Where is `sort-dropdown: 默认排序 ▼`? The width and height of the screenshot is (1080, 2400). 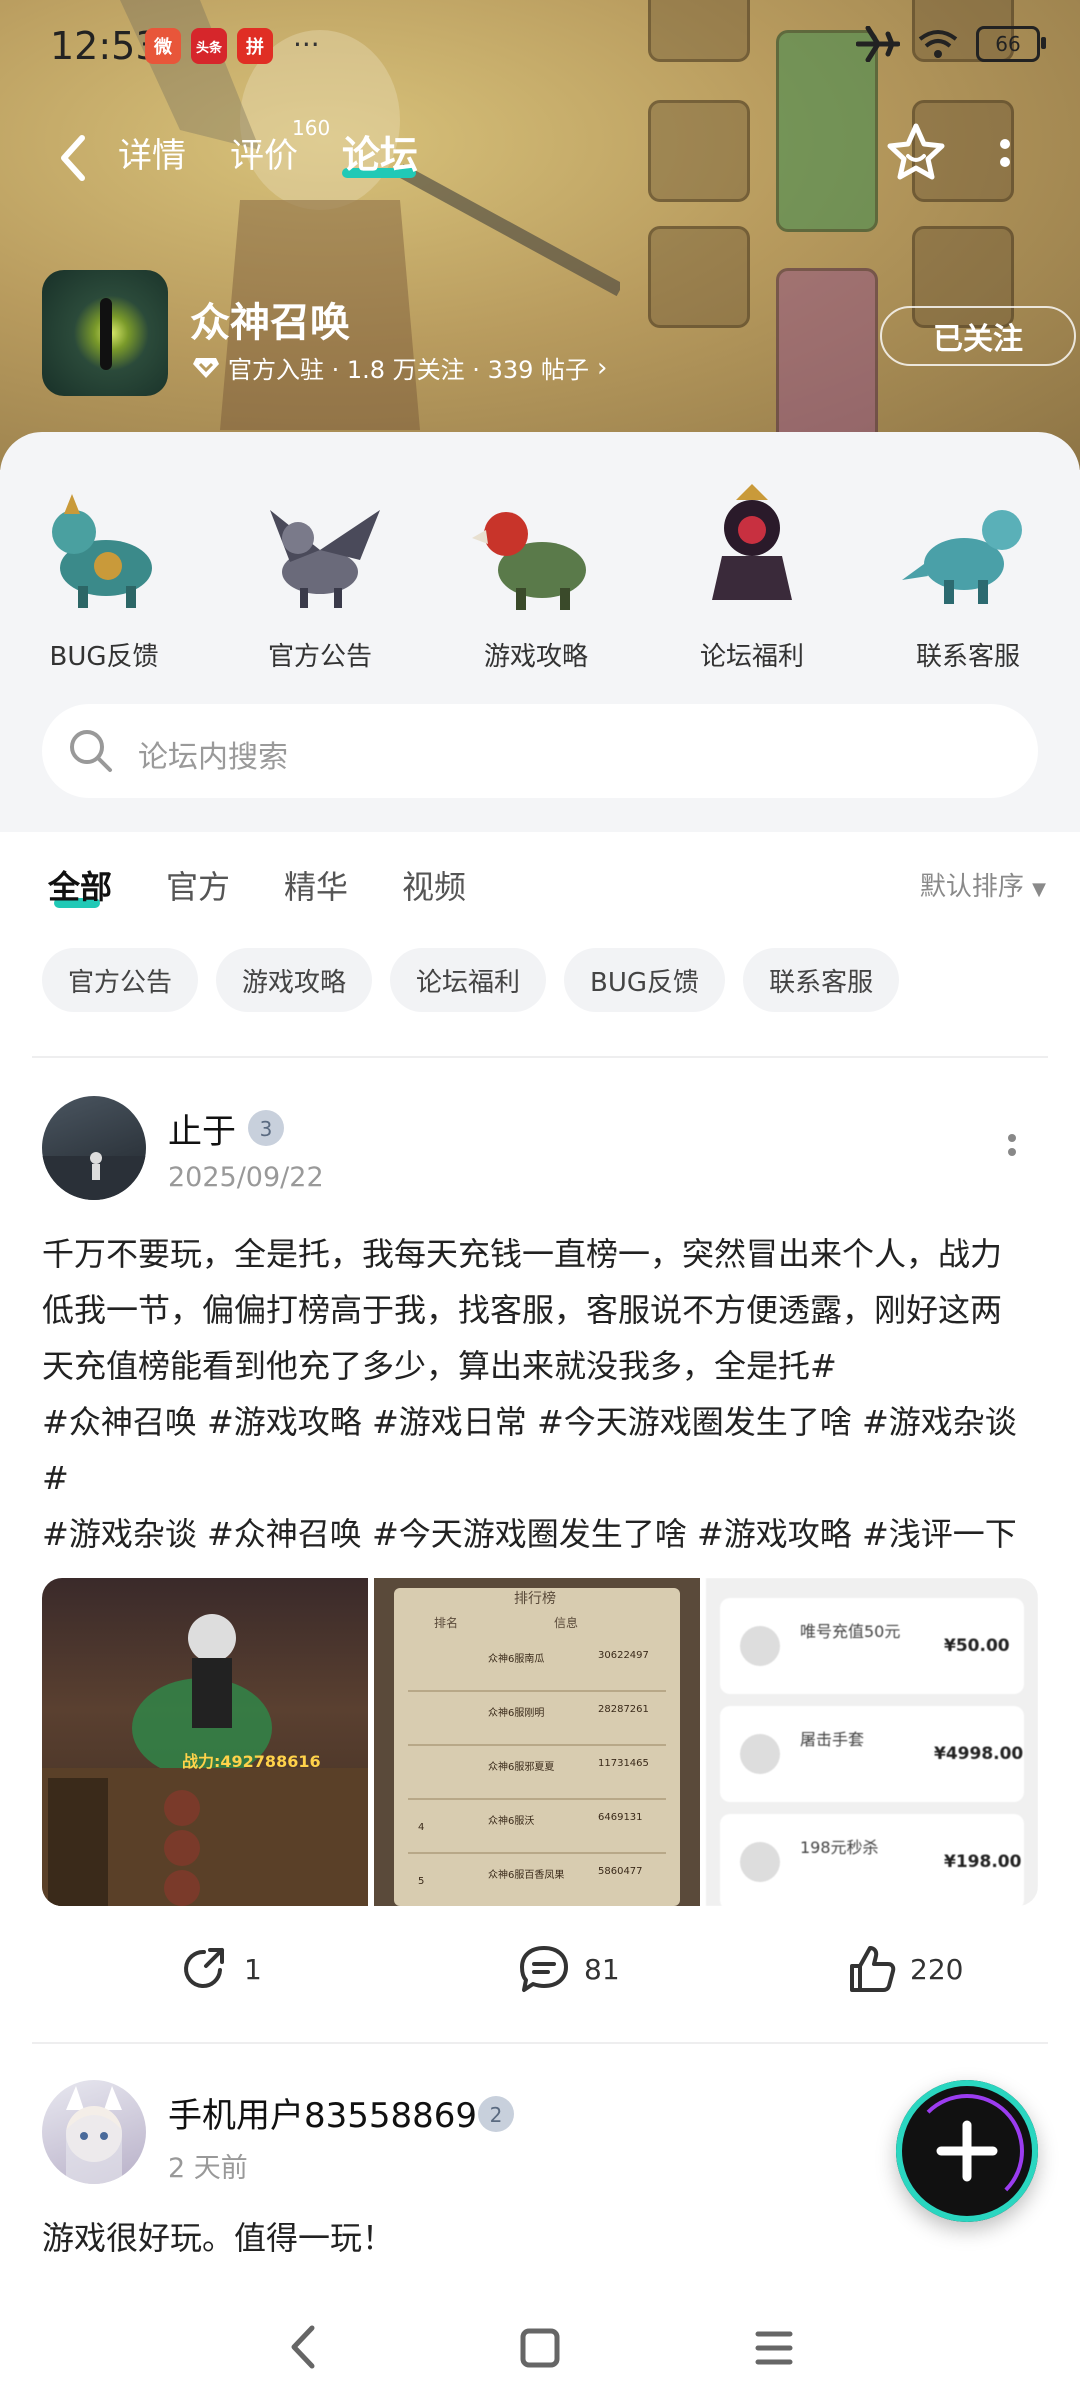 sort-dropdown: 默认排序 ▼ is located at coordinates (983, 884).